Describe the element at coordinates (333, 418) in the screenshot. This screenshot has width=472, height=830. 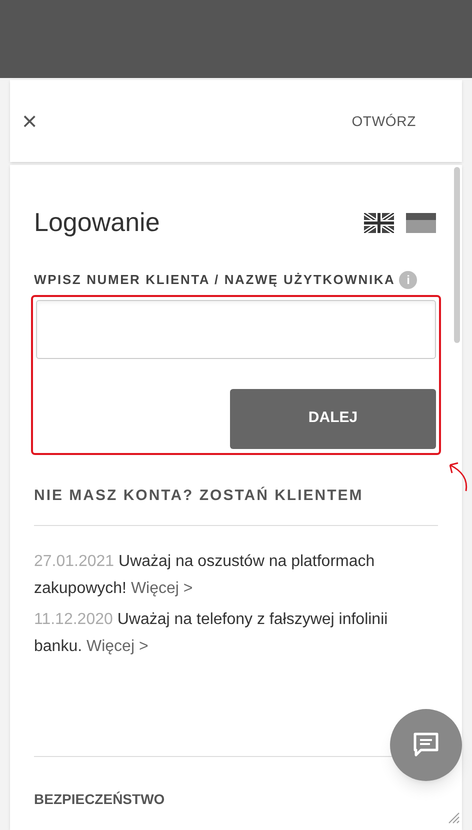
I see `next-button: DALEJ` at that location.